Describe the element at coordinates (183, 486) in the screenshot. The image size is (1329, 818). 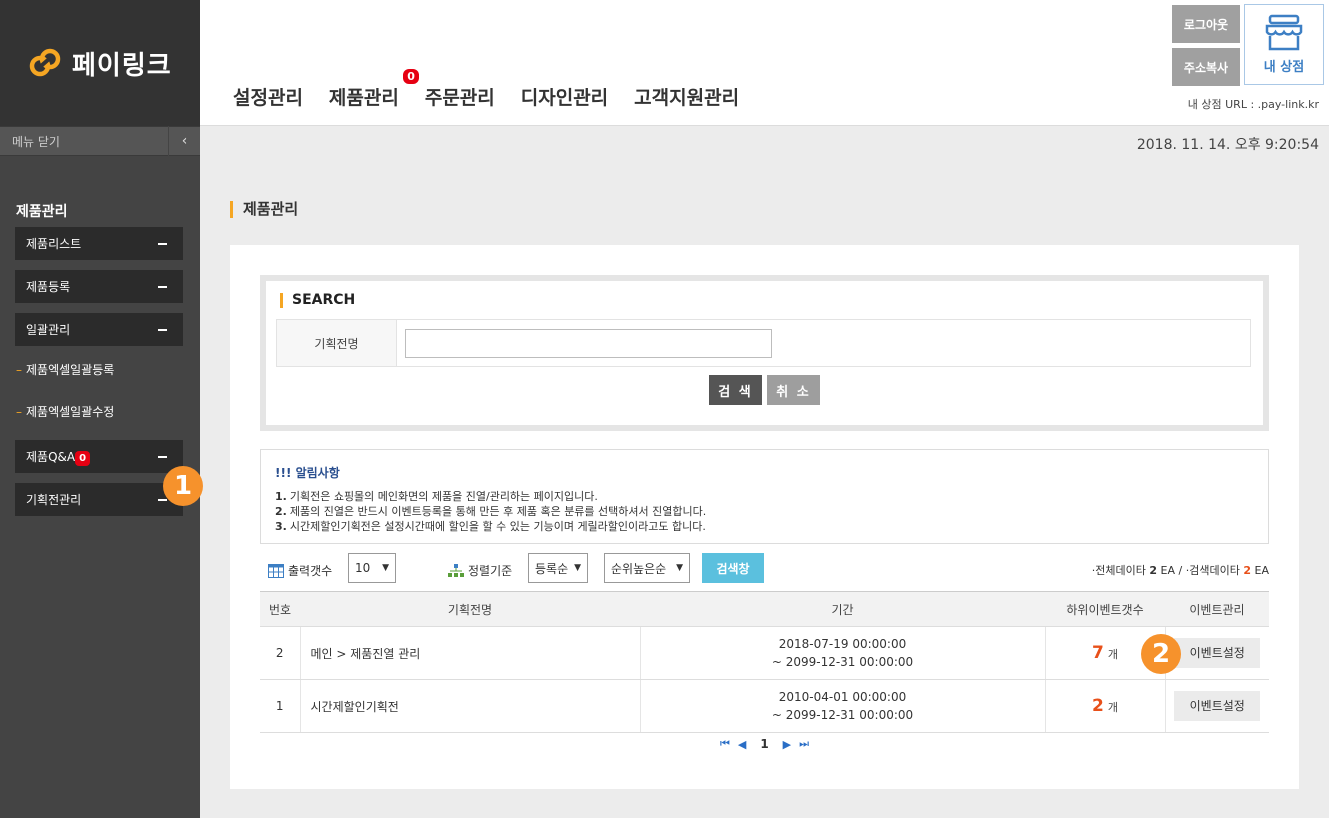
I see `step-marker-1: 1` at that location.